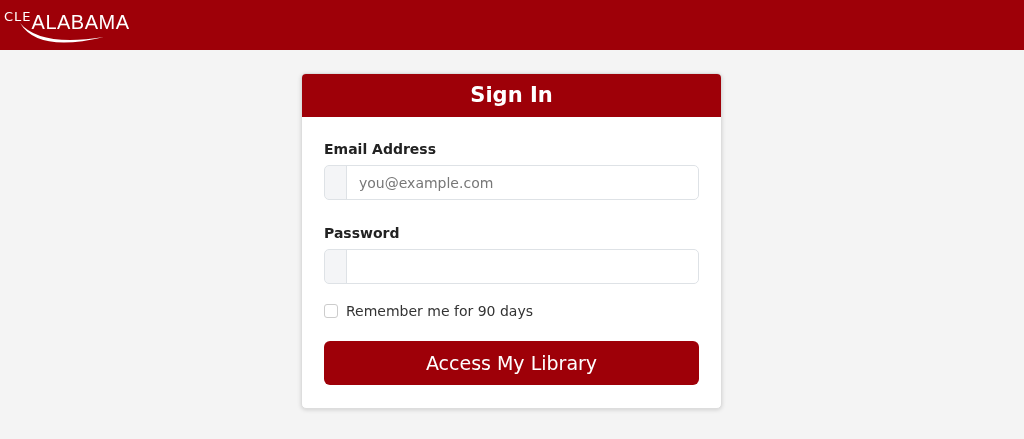 This screenshot has height=439, width=1024. I want to click on checkbox-label: Remember me for 90 days, so click(440, 311).